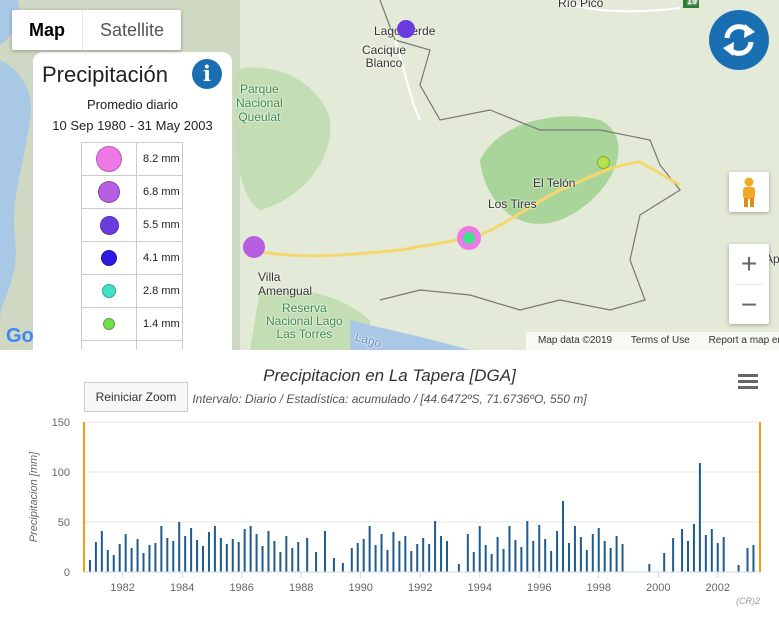 Image resolution: width=779 pixels, height=618 pixels. Describe the element at coordinates (254, 247) in the screenshot. I see `station-marker-villa-amengual` at that location.